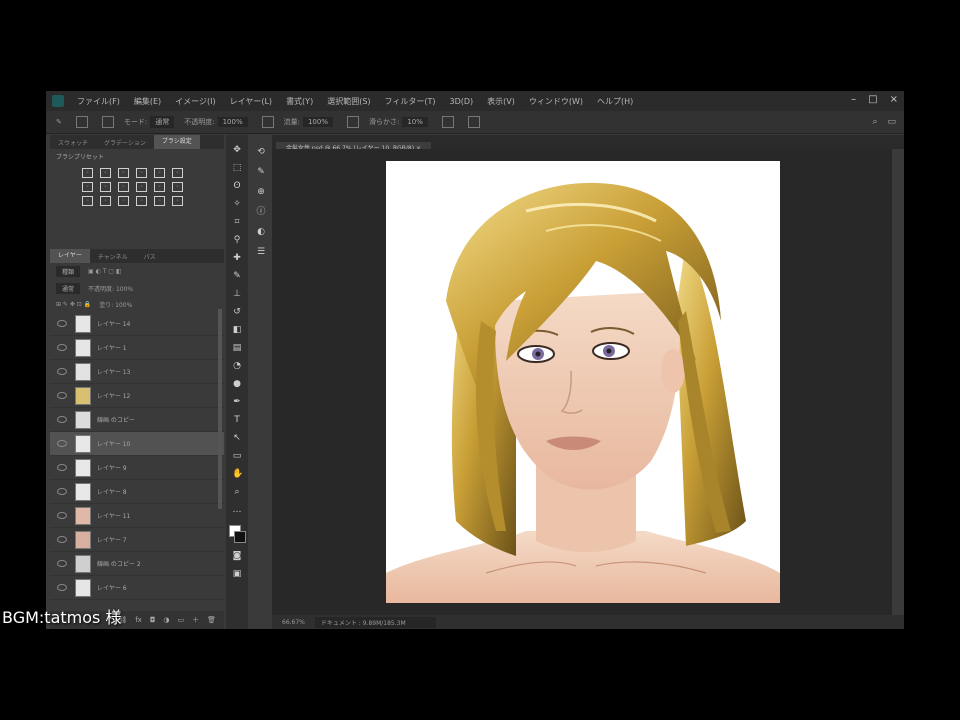  I want to click on menu-view: 表示(V), so click(501, 101).